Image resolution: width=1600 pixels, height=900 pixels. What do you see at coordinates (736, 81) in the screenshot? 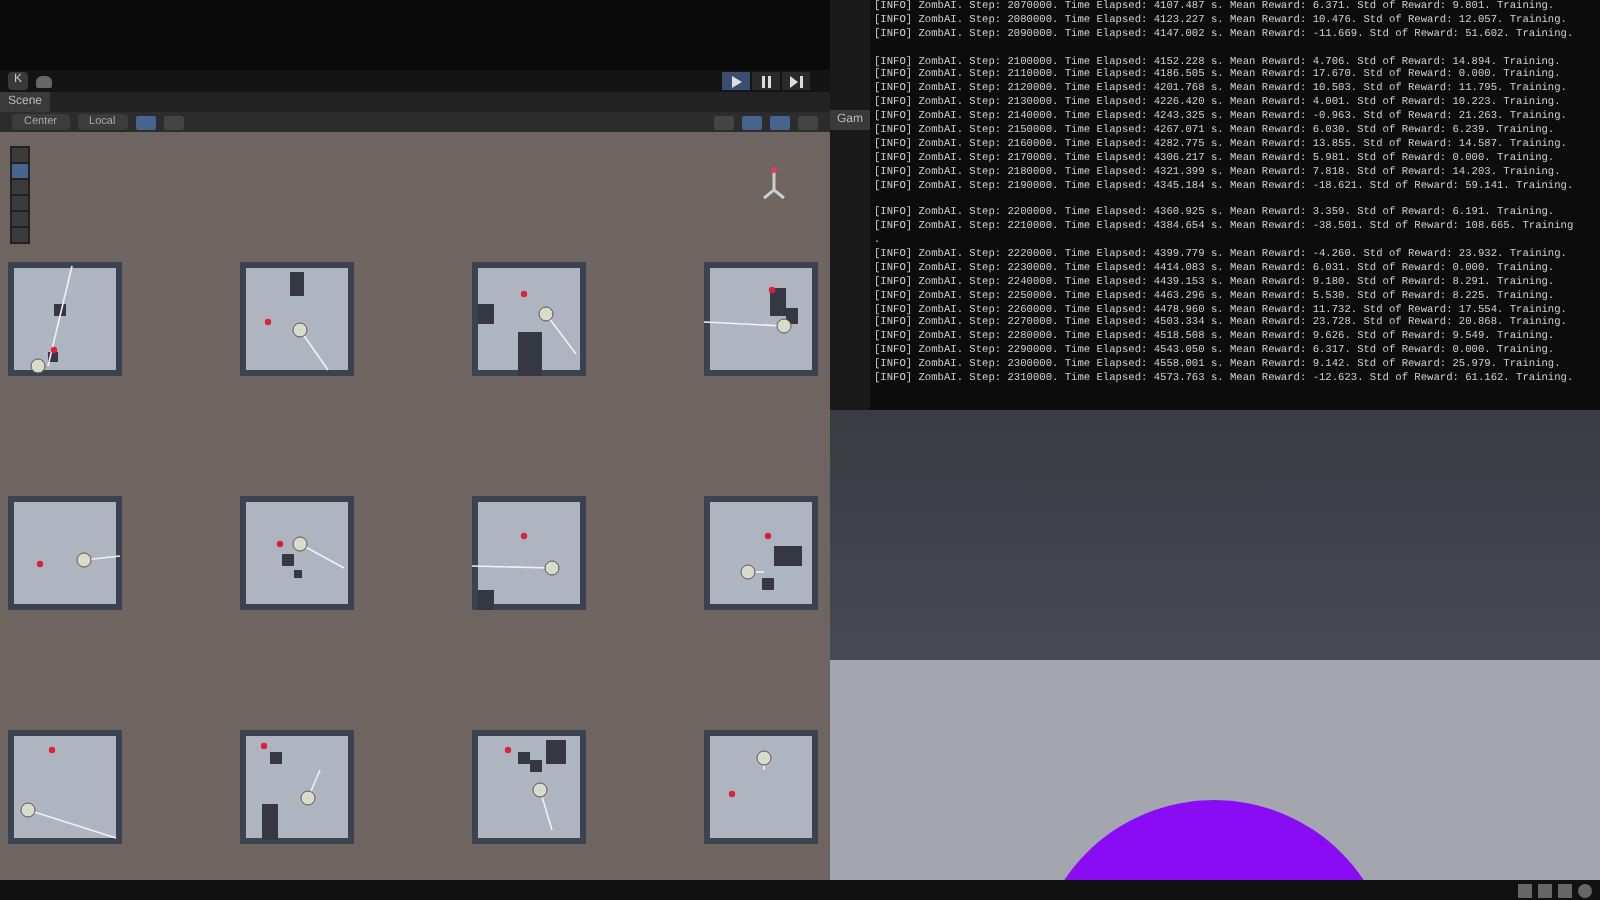
I see `play-button` at bounding box center [736, 81].